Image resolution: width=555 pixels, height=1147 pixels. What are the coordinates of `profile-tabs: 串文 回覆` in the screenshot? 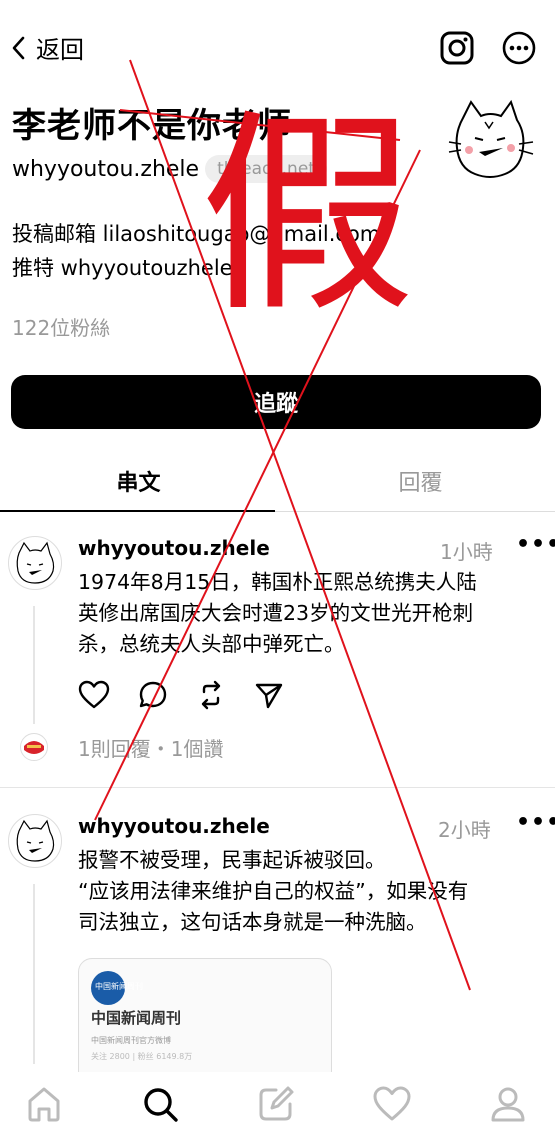 It's located at (277, 483).